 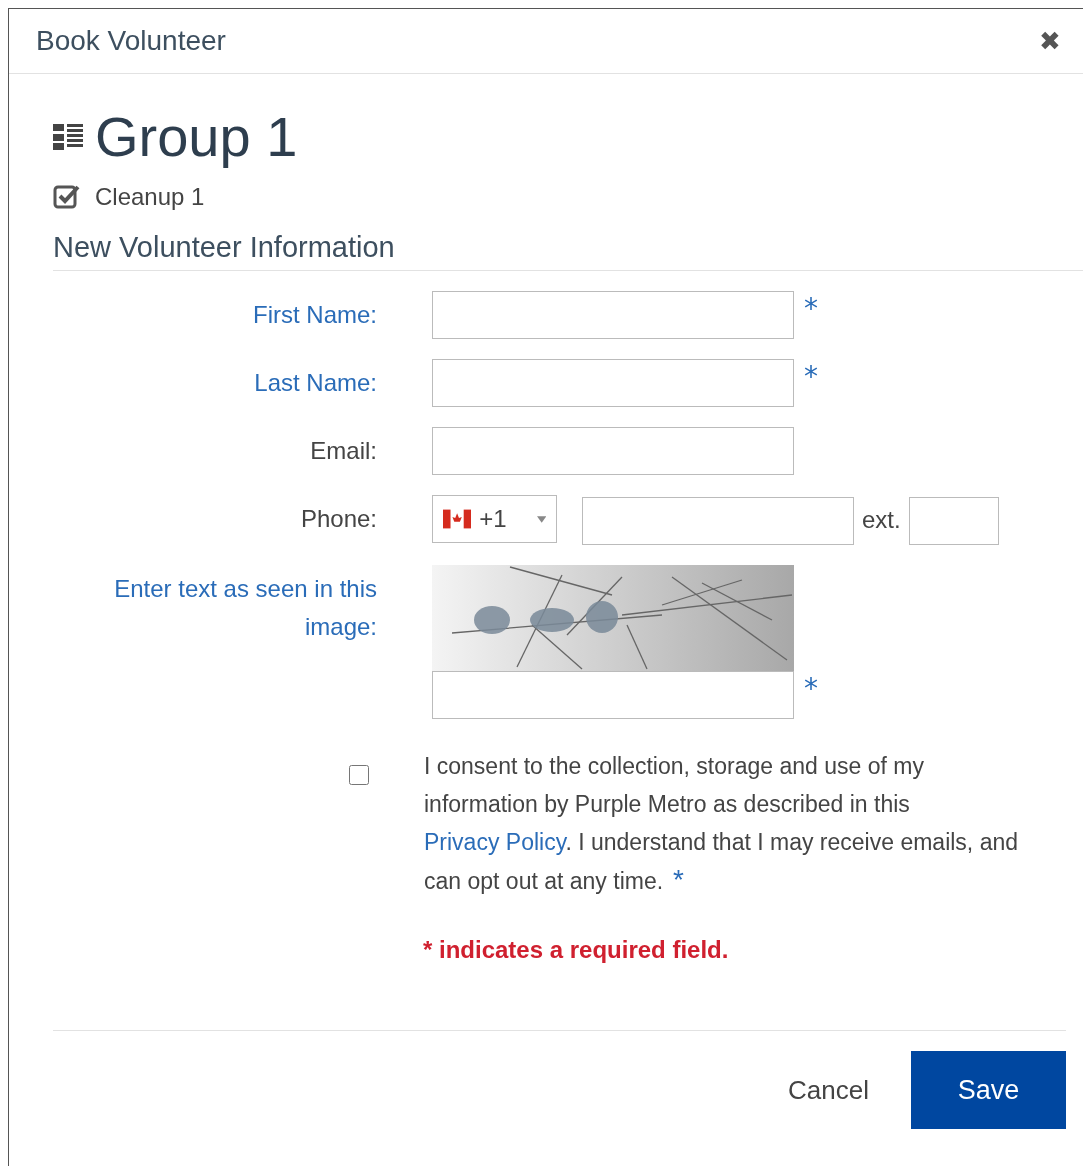 I want to click on section-title: New Volunteer Information, so click(x=568, y=251).